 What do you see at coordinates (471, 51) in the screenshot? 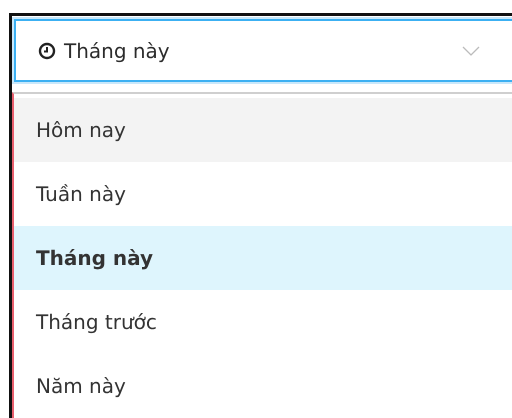
I see `chevron-down-icon` at bounding box center [471, 51].